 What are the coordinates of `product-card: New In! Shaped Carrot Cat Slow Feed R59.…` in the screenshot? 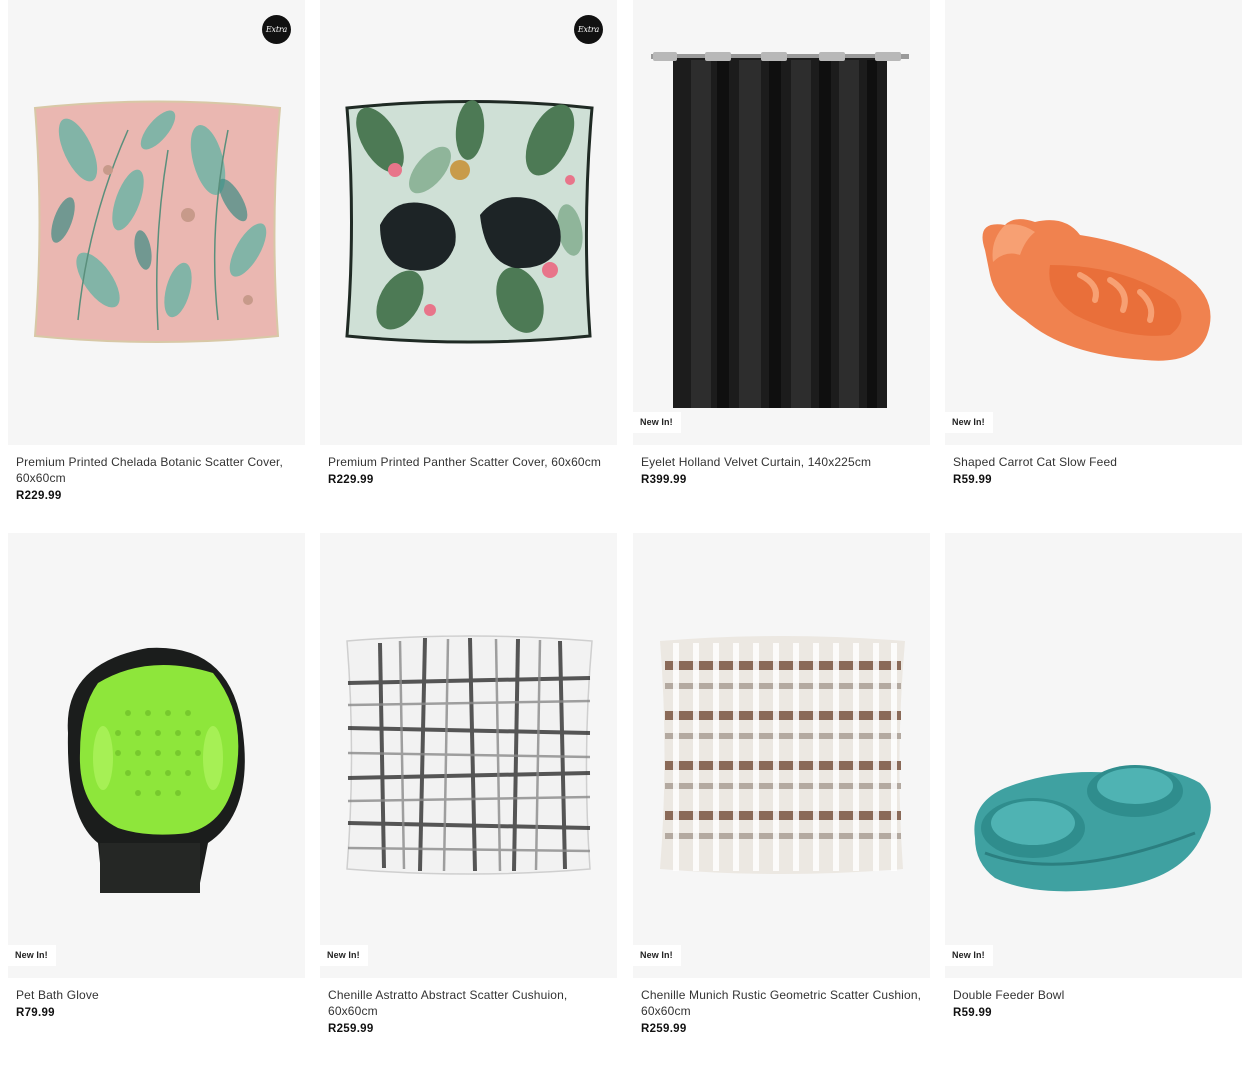 It's located at (1093, 243).